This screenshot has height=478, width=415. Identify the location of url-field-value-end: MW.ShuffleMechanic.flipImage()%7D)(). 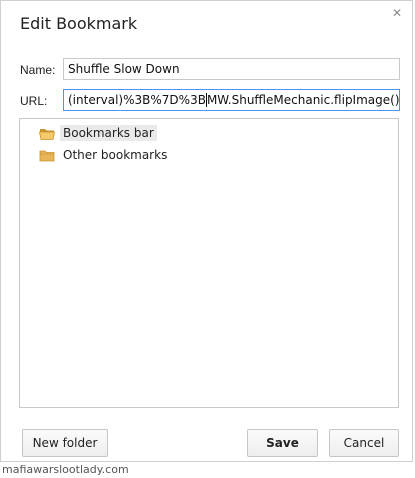
(303, 100).